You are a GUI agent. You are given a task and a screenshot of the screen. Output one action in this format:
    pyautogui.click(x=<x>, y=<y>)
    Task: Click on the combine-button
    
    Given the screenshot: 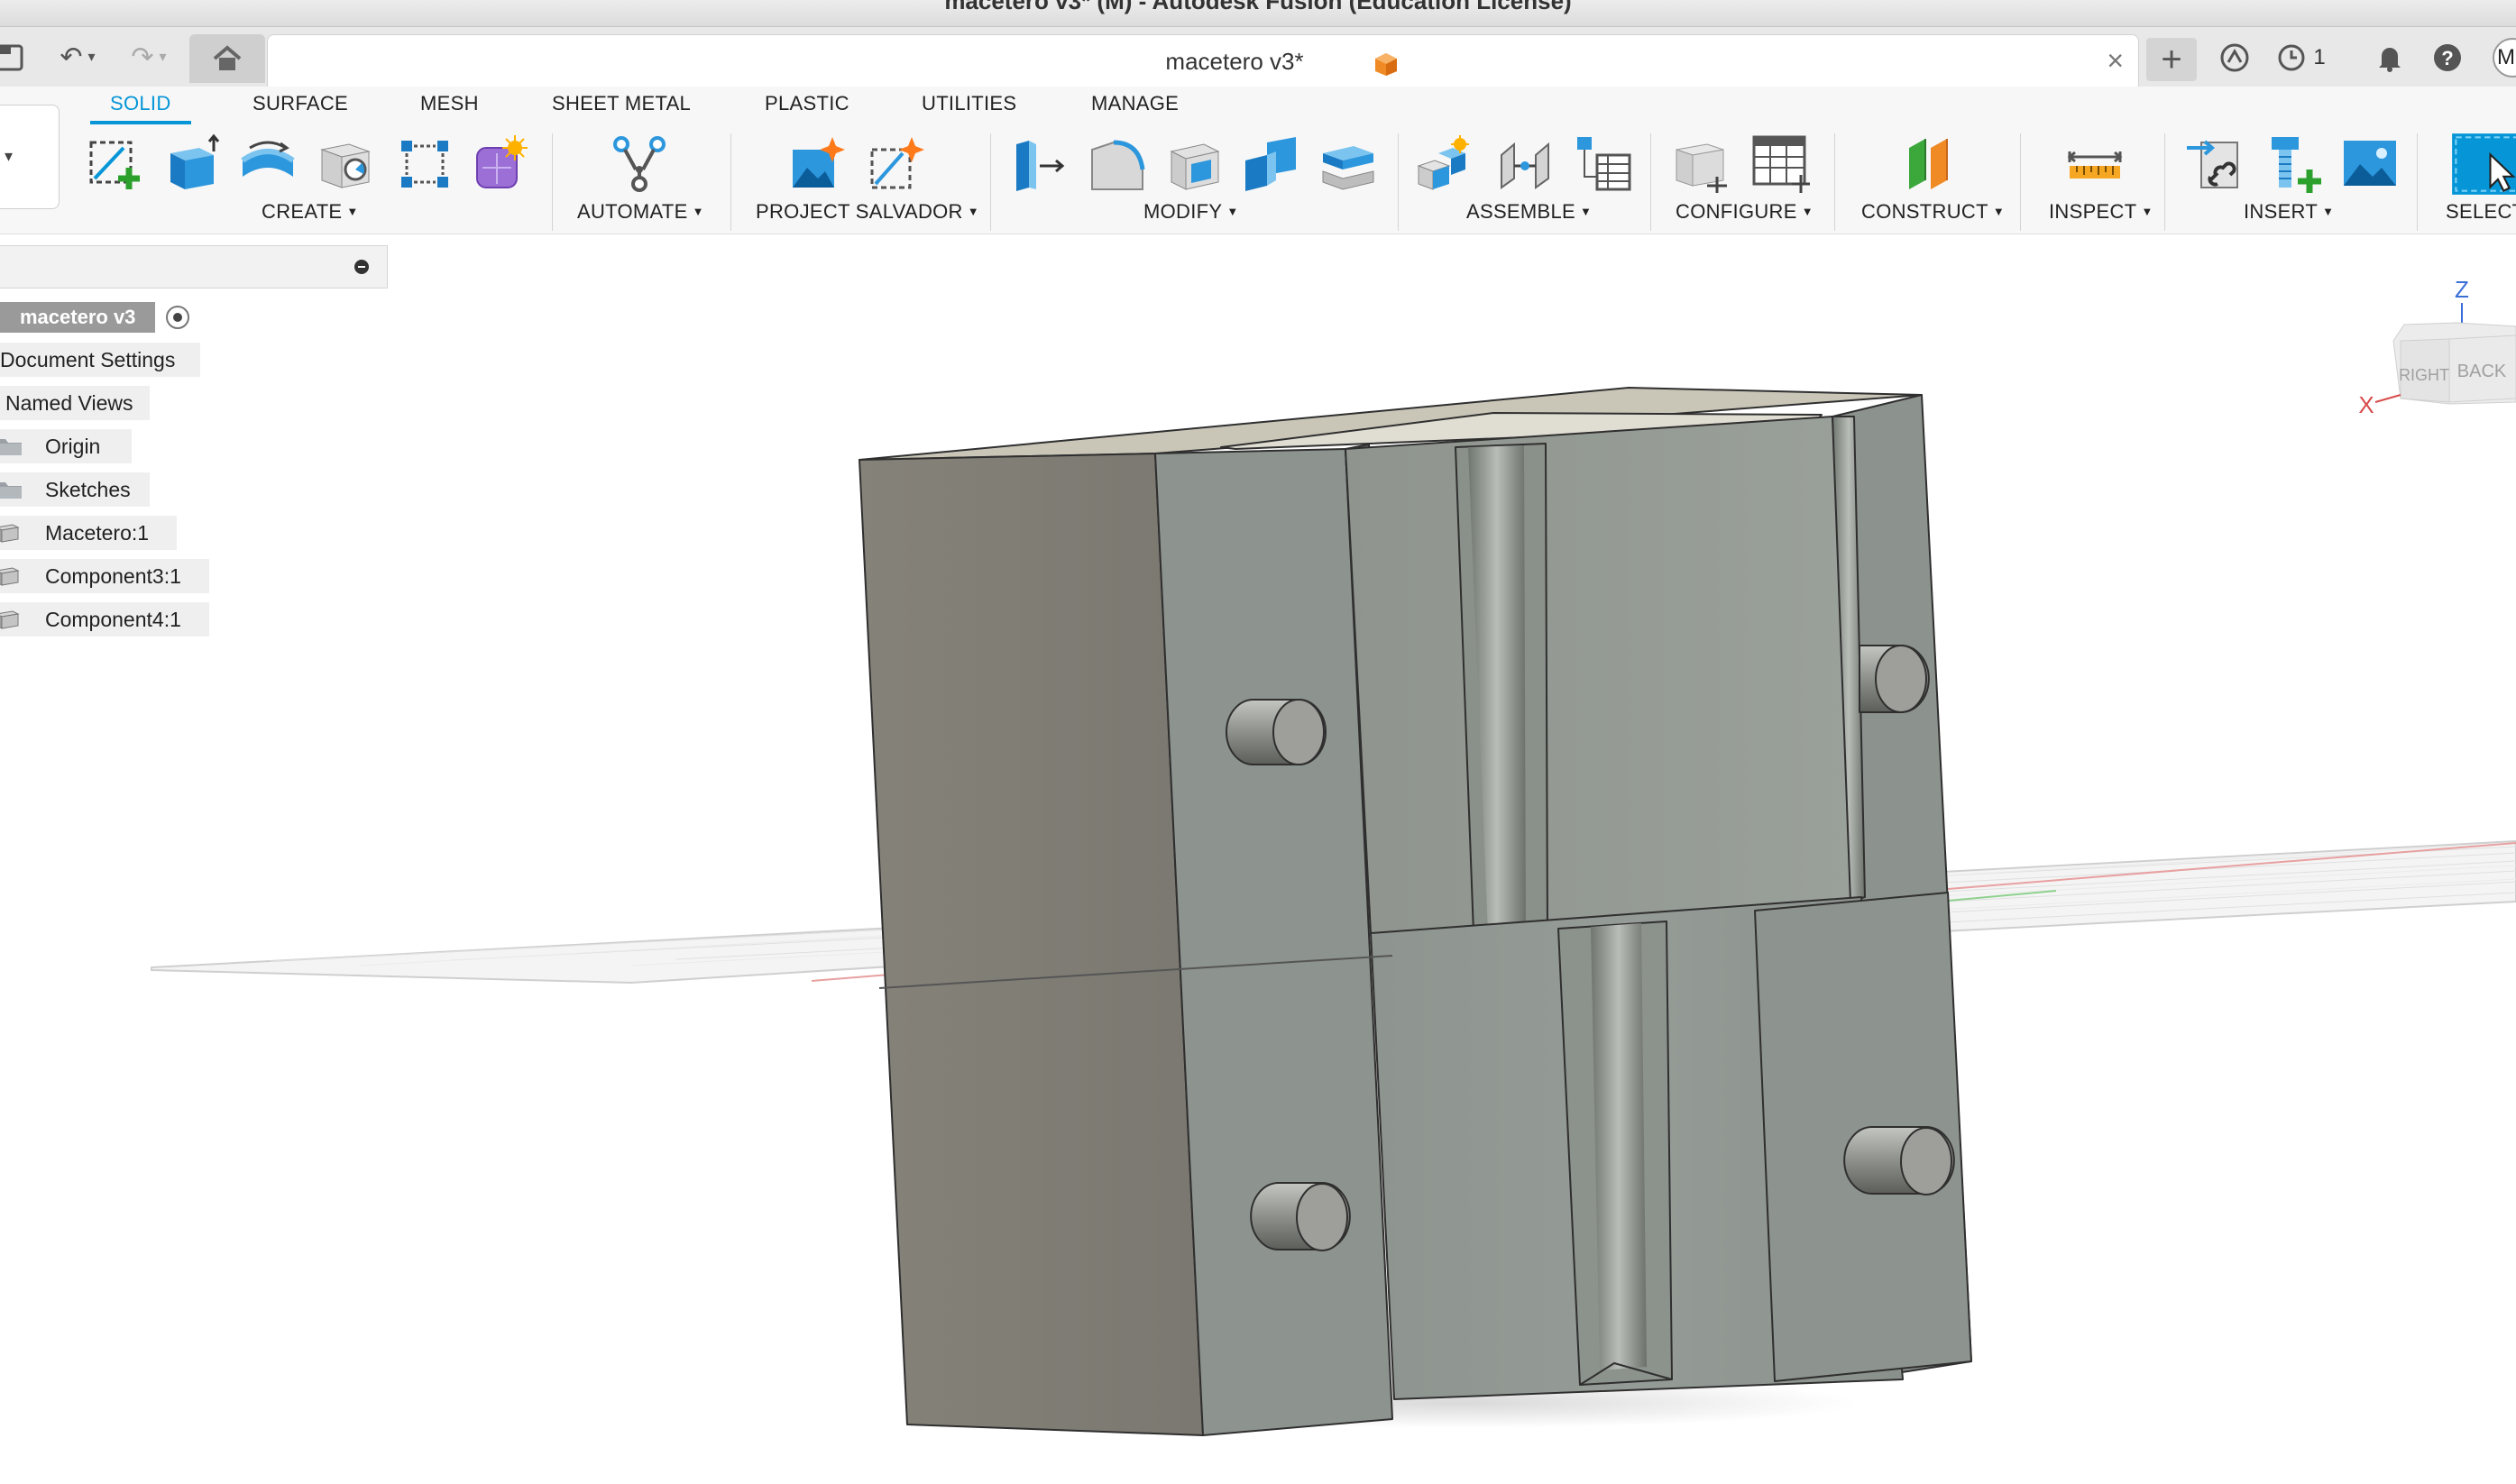 What is the action you would take?
    pyautogui.click(x=1270, y=164)
    